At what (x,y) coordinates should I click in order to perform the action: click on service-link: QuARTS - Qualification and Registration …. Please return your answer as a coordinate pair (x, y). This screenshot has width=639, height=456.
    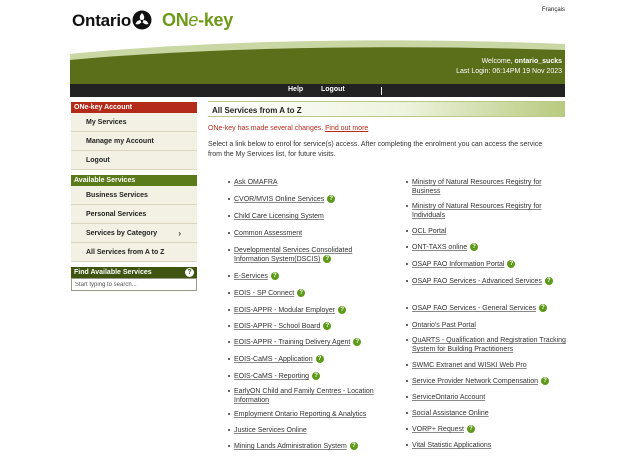
    Looking at the image, I should click on (489, 345).